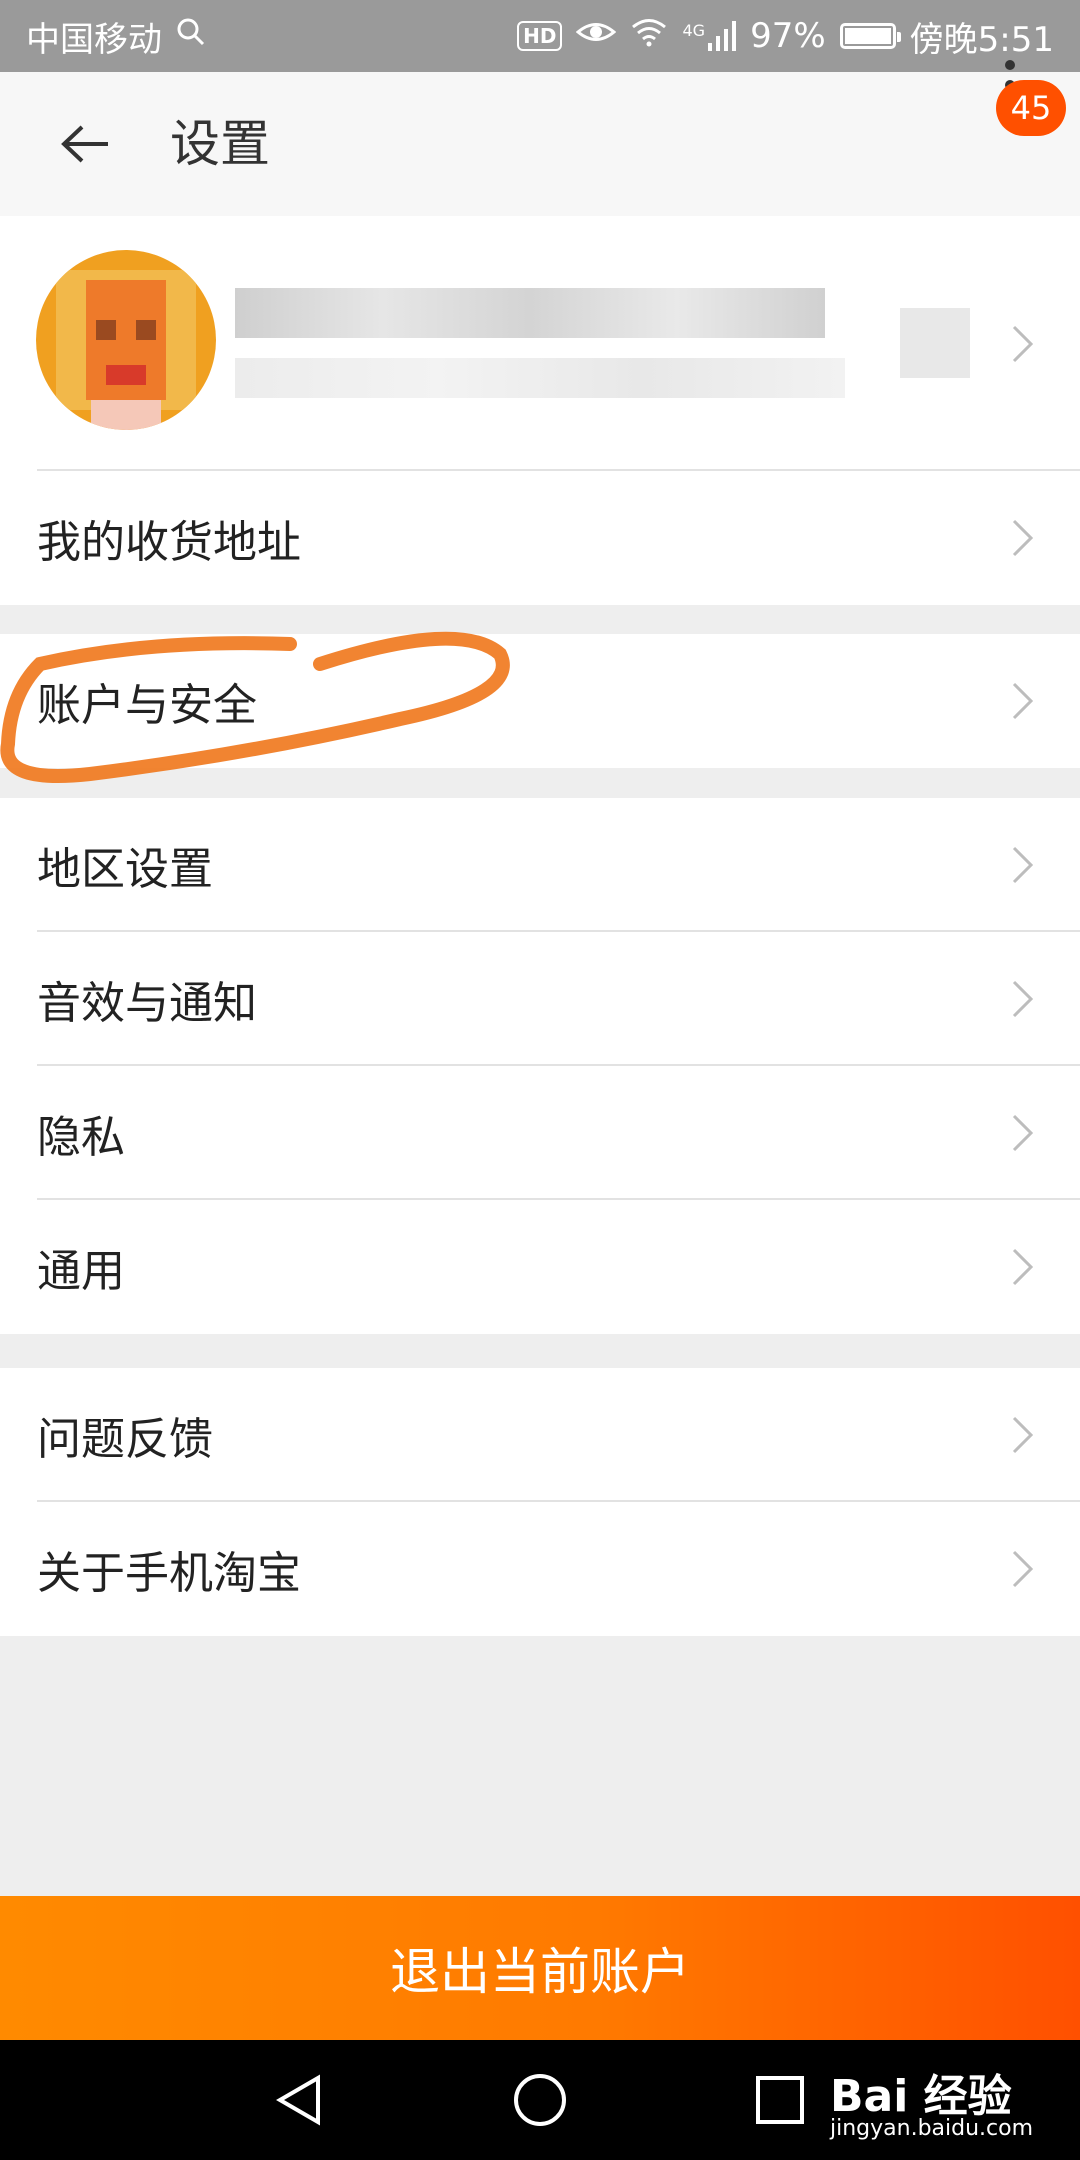  What do you see at coordinates (540, 1267) in the screenshot?
I see `menu-item-general: 通用` at bounding box center [540, 1267].